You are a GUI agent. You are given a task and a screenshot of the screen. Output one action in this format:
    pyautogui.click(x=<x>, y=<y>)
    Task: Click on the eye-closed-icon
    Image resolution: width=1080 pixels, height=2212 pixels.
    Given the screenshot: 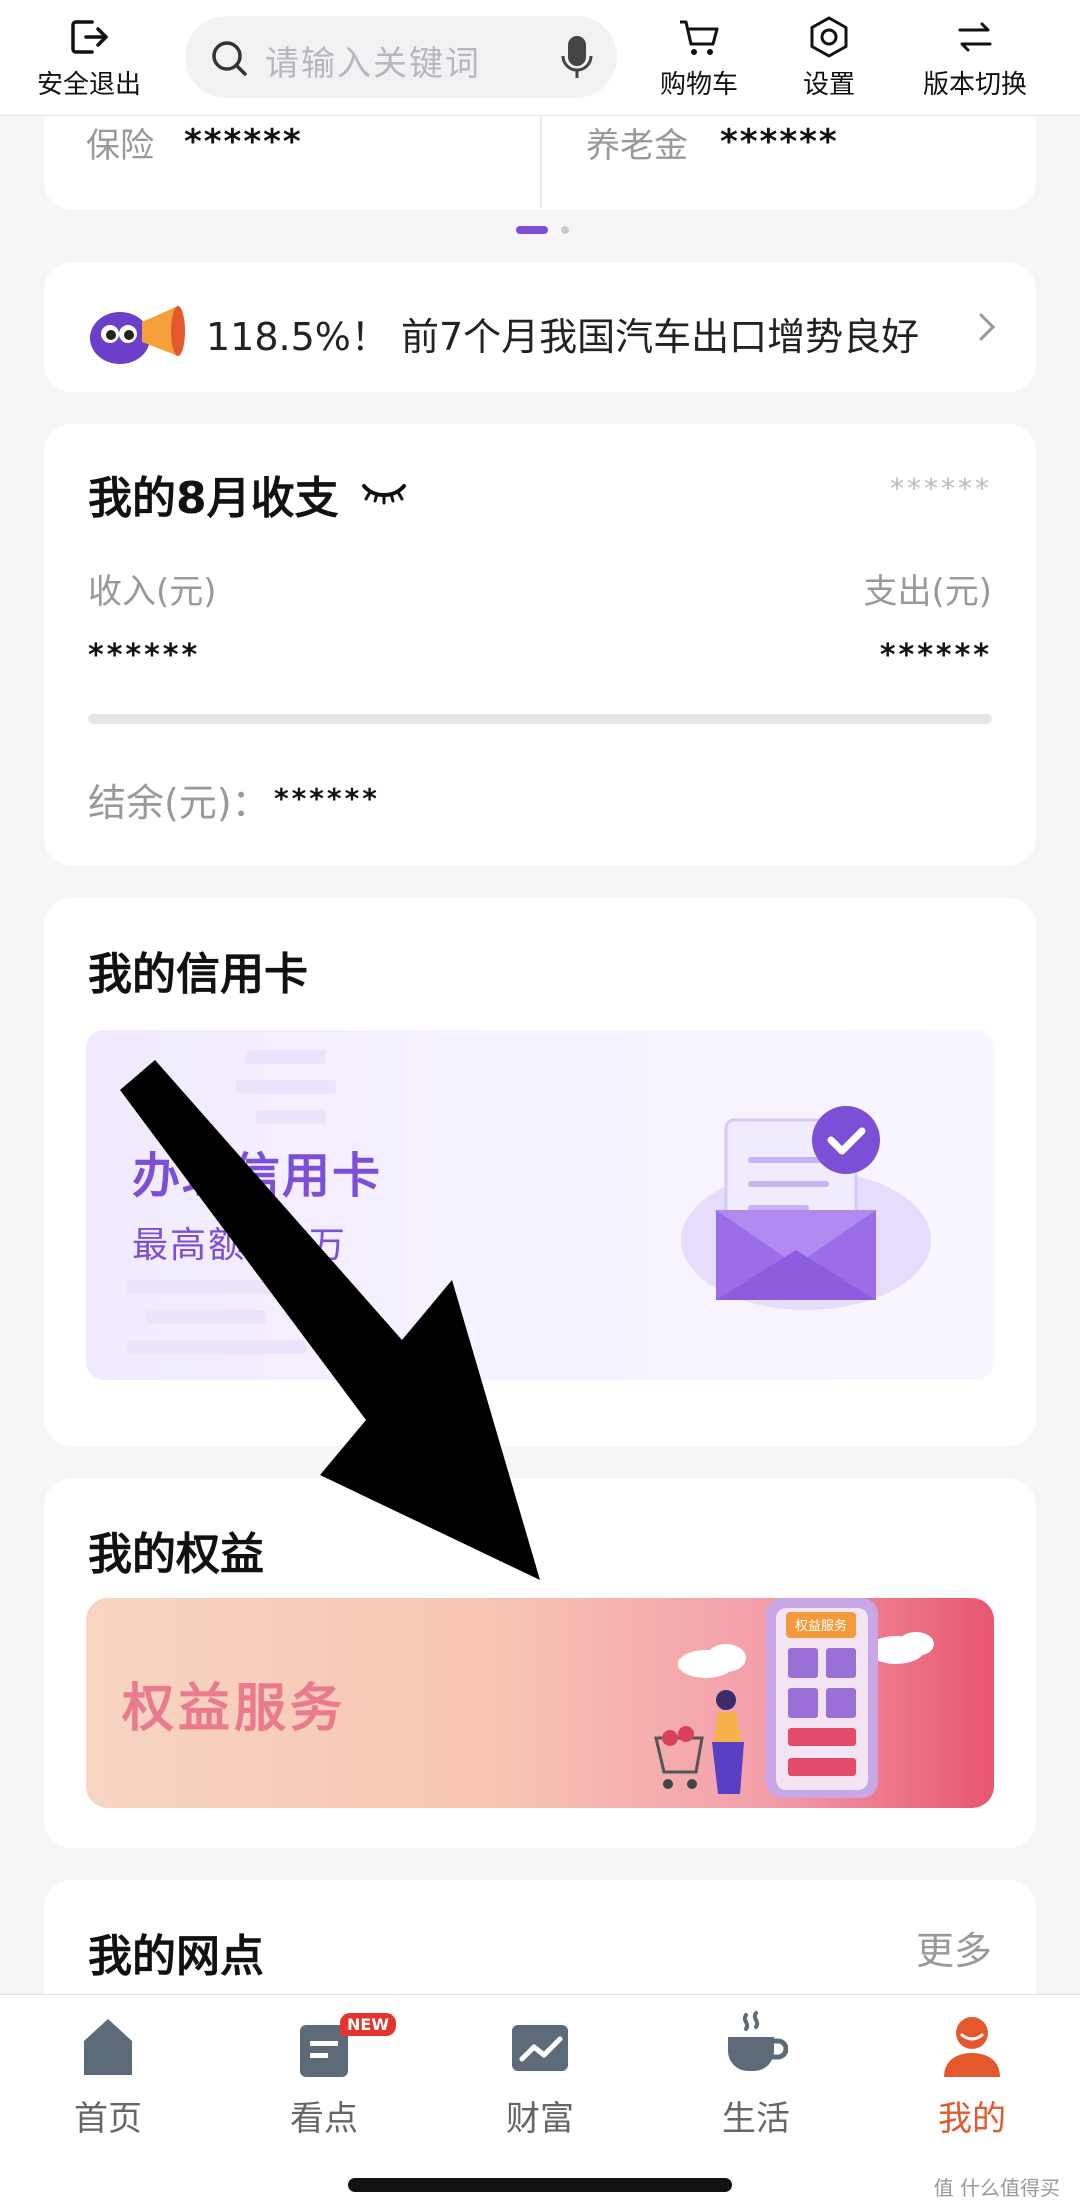 What is the action you would take?
    pyautogui.click(x=384, y=493)
    